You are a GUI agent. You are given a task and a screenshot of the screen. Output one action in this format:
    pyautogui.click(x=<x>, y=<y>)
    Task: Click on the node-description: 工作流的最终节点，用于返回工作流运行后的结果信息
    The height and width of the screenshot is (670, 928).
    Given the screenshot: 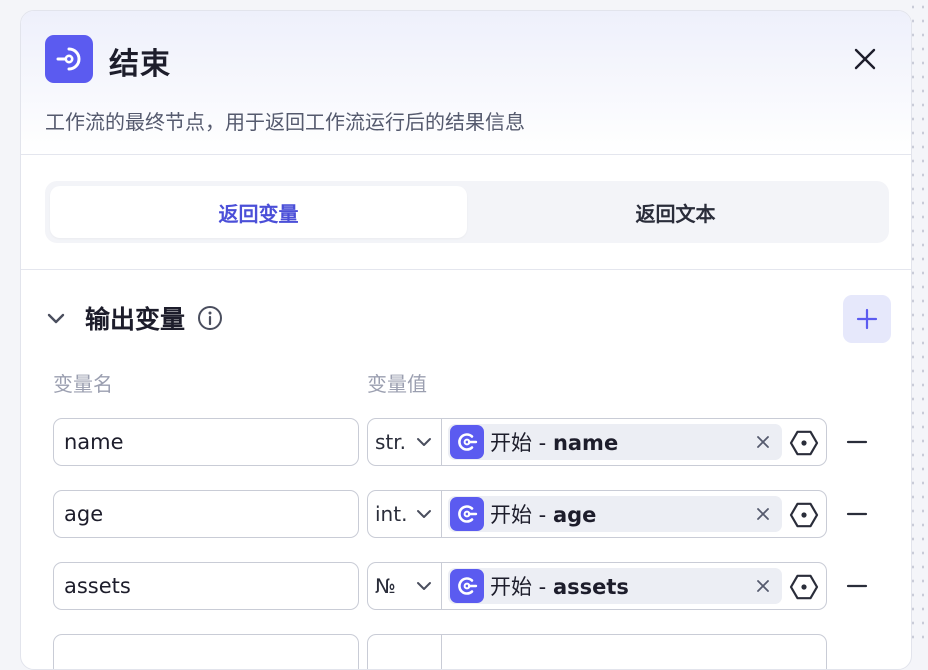 What is the action you would take?
    pyautogui.click(x=285, y=122)
    